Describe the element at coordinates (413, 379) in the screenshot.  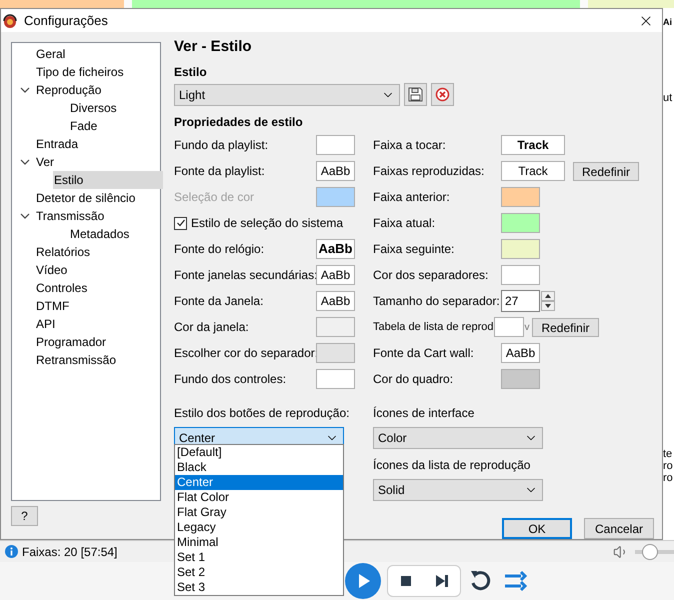
I see `field-label: Cor do quadro:` at that location.